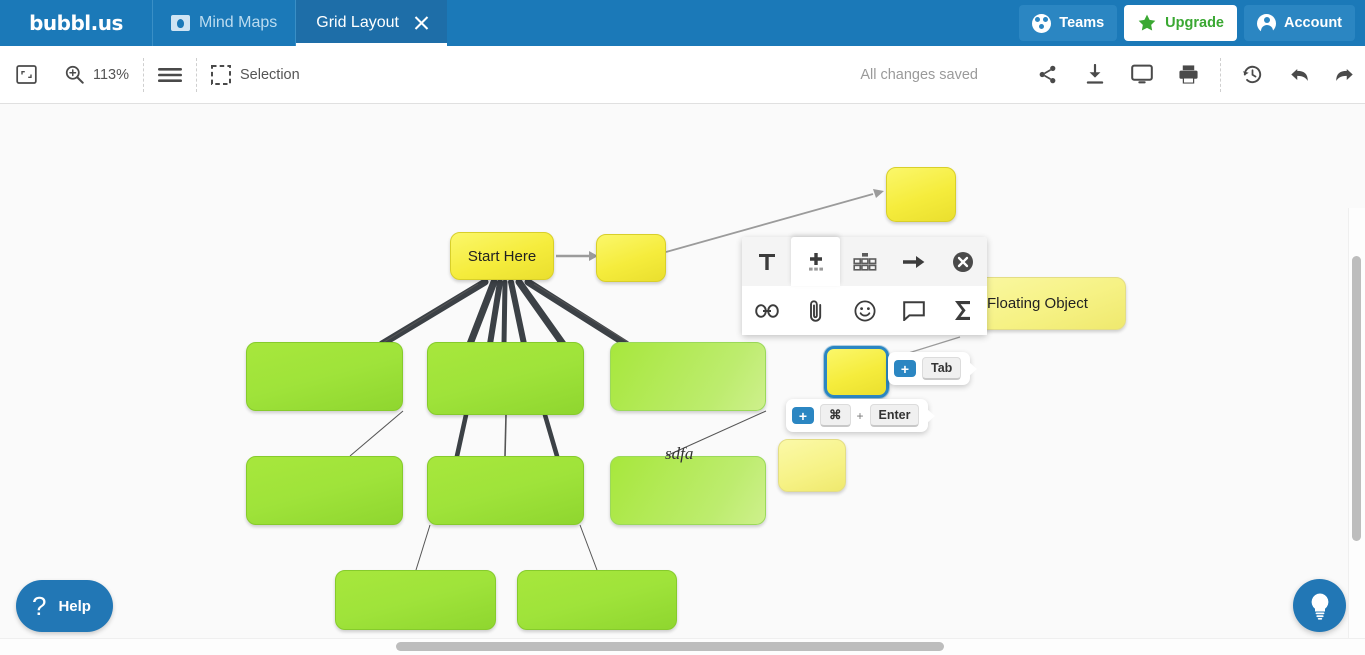 The height and width of the screenshot is (655, 1365). I want to click on selection-tool-label: Selection, so click(270, 74).